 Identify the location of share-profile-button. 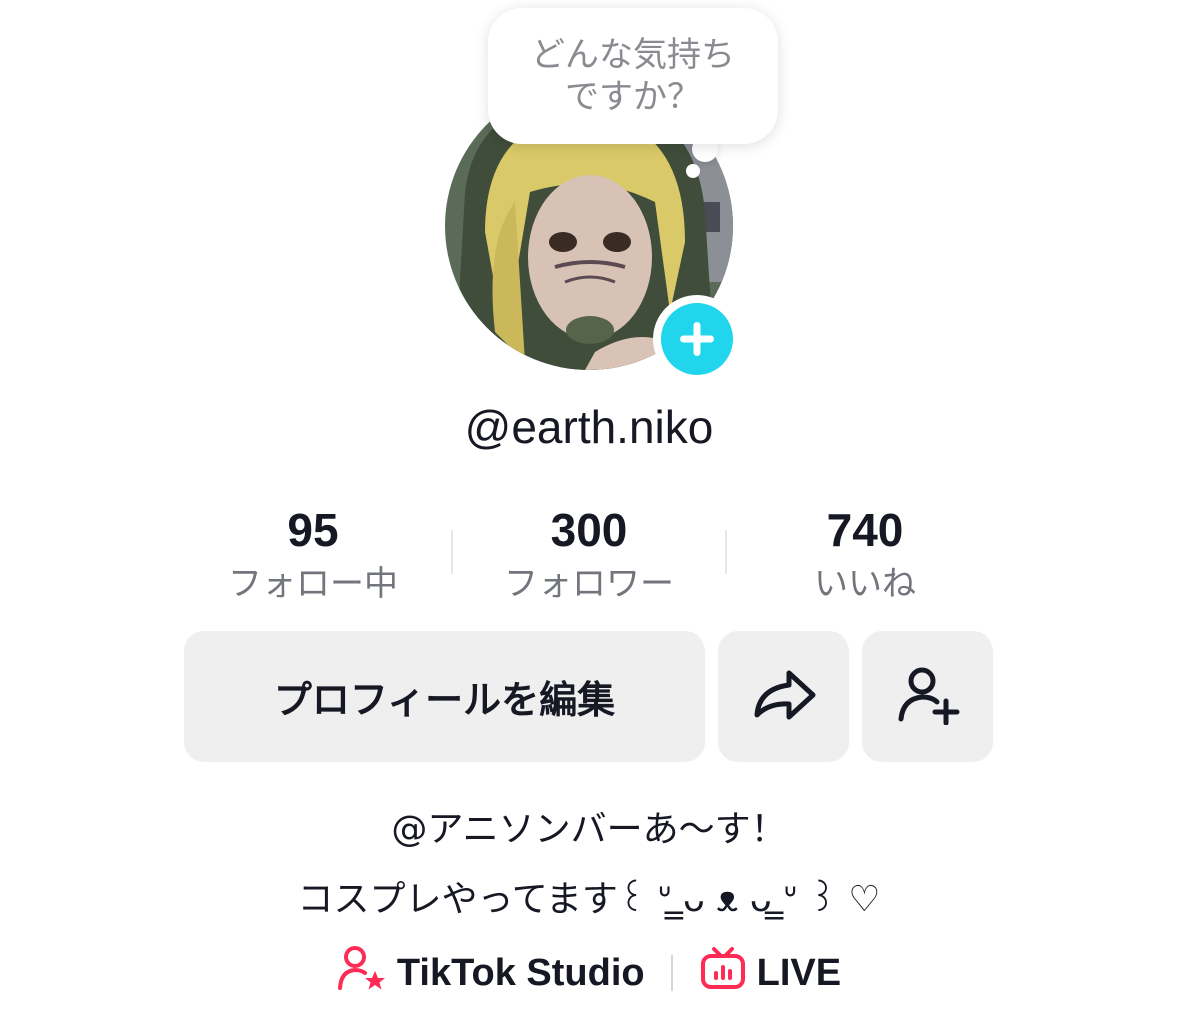
(783, 696).